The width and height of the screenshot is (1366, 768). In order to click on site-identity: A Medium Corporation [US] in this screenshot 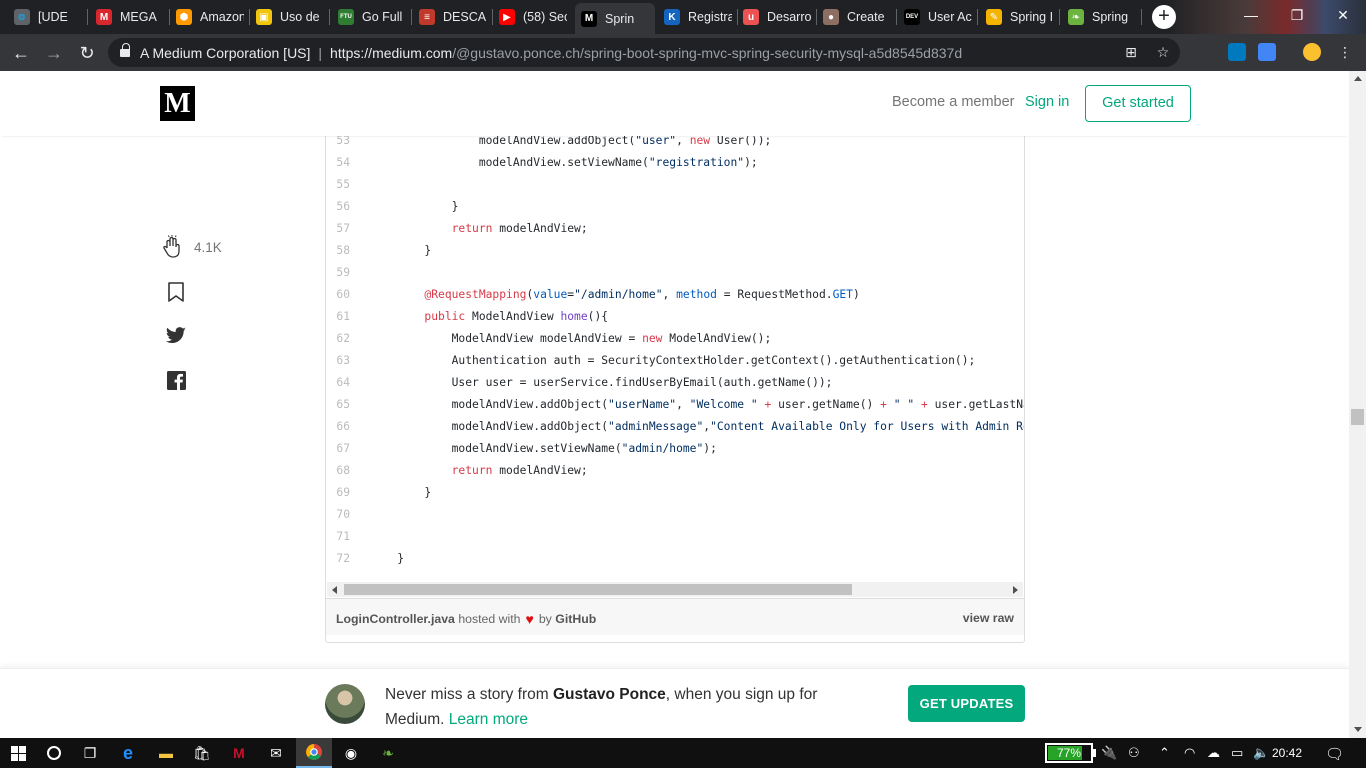, I will do `click(225, 53)`.